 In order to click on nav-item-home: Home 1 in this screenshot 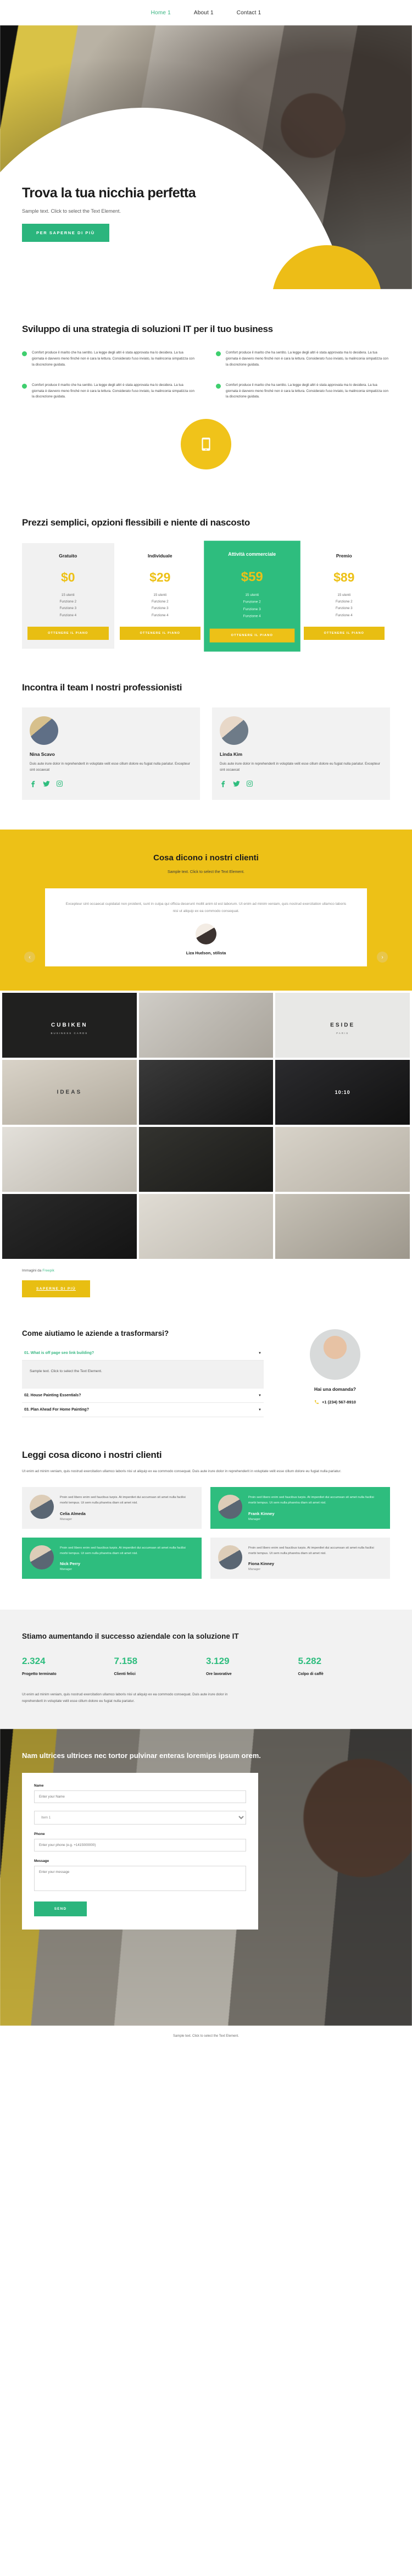, I will do `click(161, 13)`.